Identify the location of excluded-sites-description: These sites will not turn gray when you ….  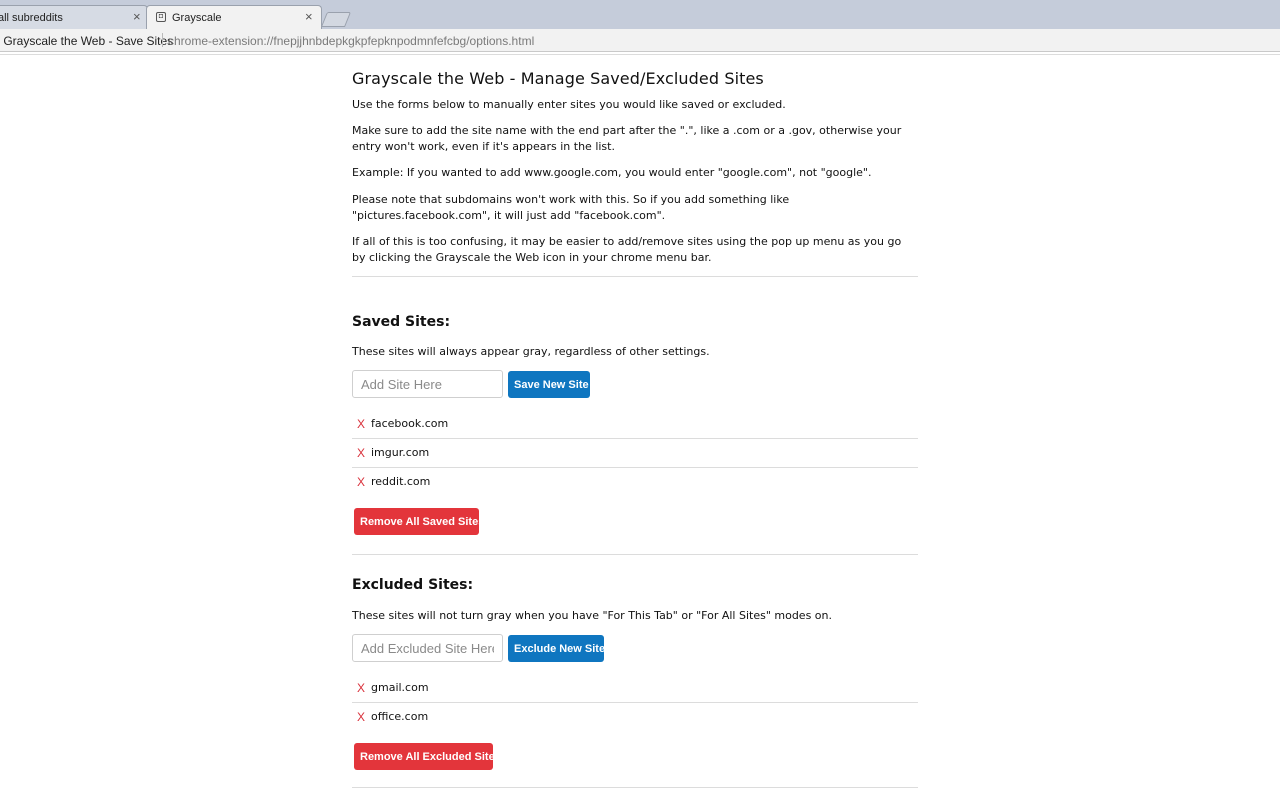
(592, 615).